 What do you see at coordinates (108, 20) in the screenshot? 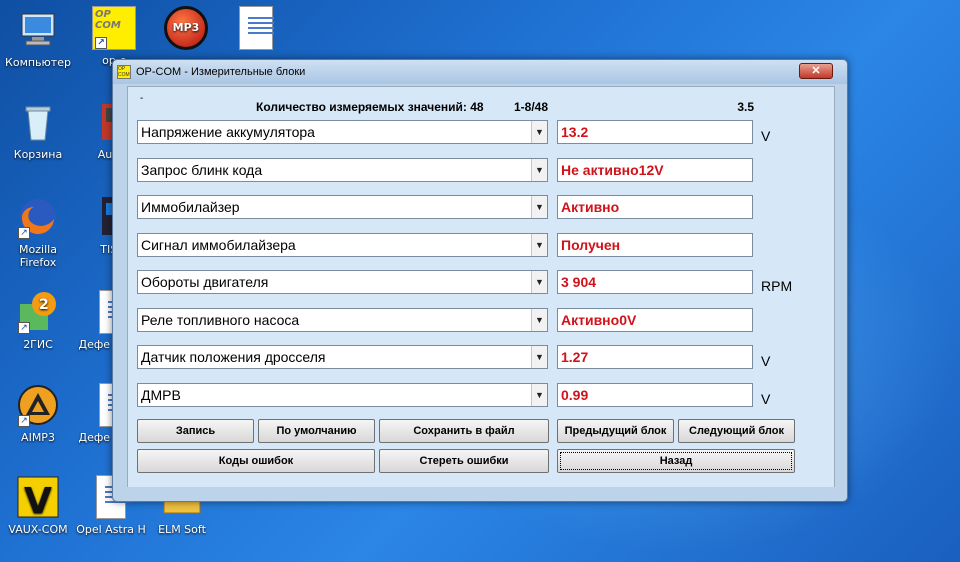
I see `opcom-logo-text: OP COM` at bounding box center [108, 20].